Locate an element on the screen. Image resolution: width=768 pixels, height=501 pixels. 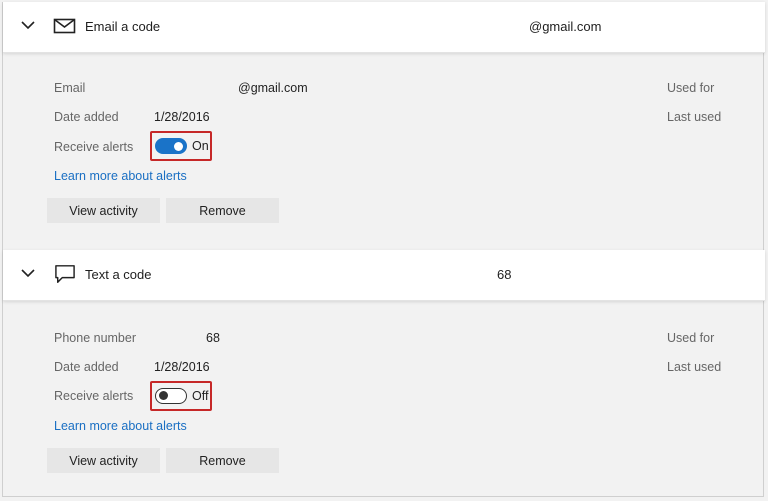
method-header-value: 68 is located at coordinates (504, 274).